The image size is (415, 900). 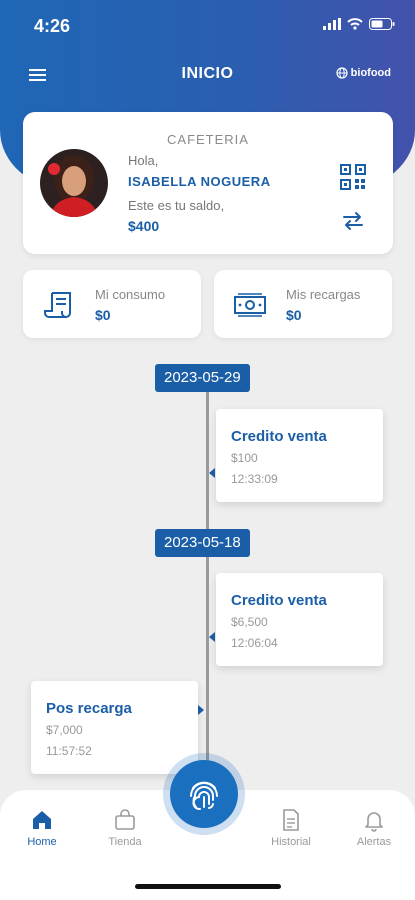 I want to click on fingerprint-button, so click(x=204, y=794).